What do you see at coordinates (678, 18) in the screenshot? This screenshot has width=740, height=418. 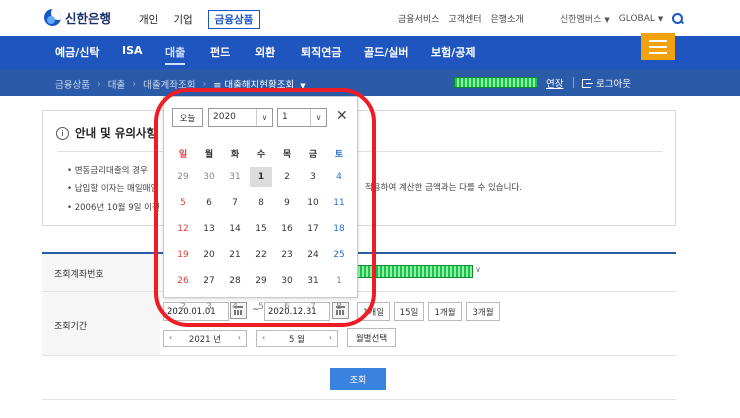 I see `search-icon` at bounding box center [678, 18].